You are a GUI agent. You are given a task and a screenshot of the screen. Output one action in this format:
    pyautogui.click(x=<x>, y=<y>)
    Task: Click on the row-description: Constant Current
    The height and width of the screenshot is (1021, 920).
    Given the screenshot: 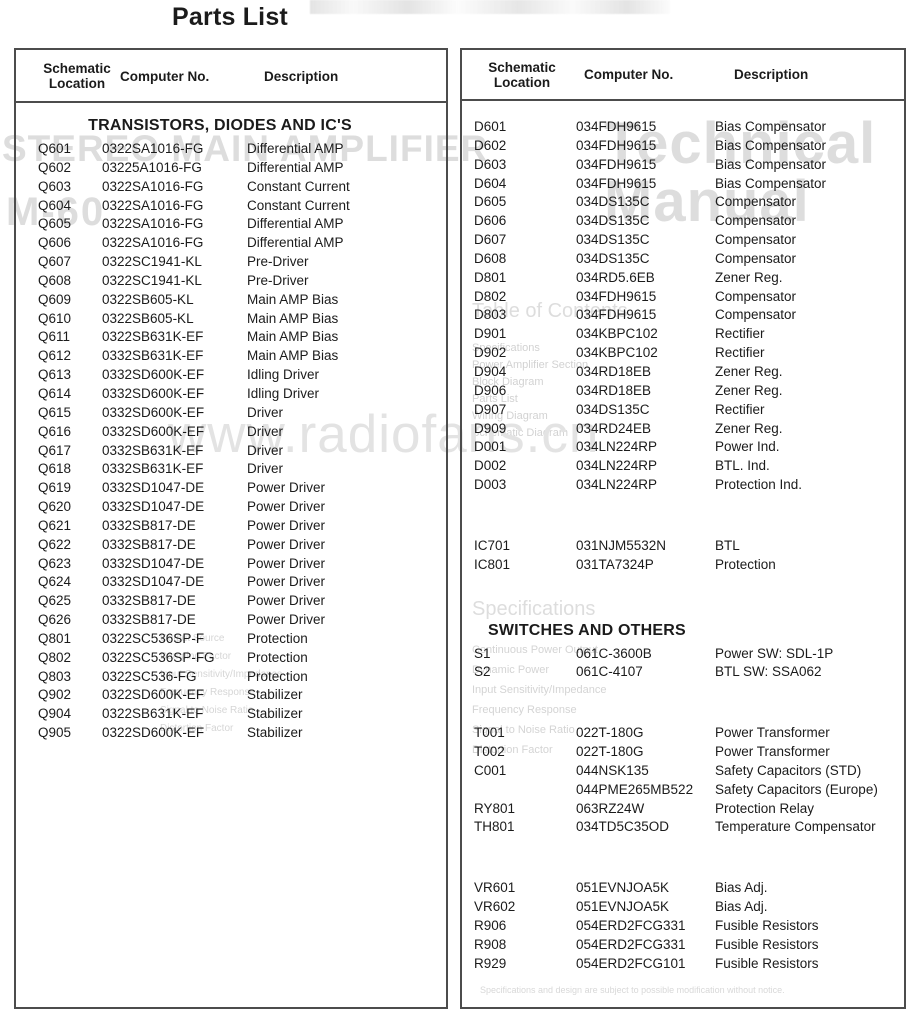 What is the action you would take?
    pyautogui.click(x=298, y=186)
    